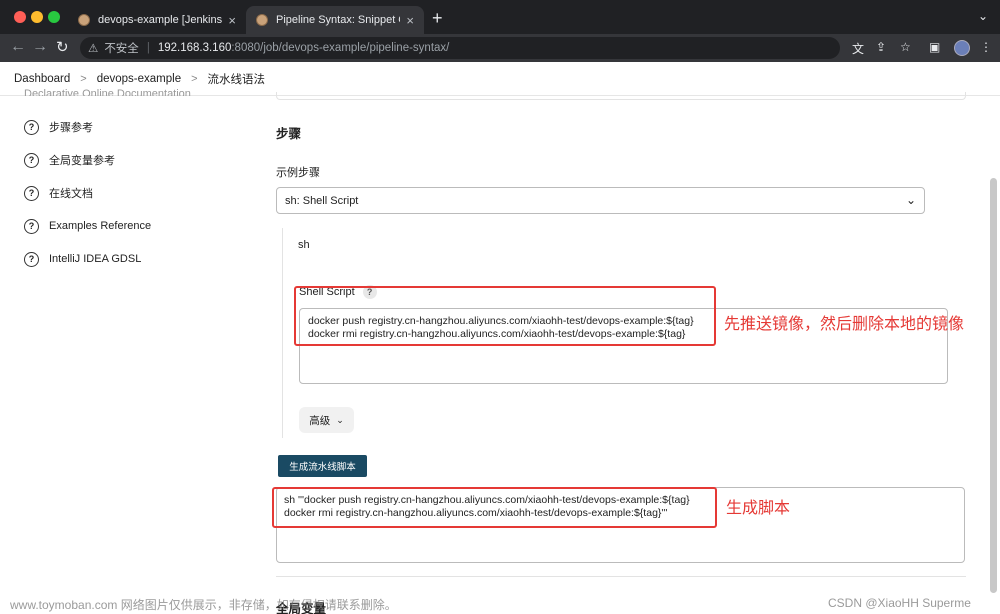 The width and height of the screenshot is (1000, 614). Describe the element at coordinates (100, 226) in the screenshot. I see `sidebar-item-label: Examples Reference` at that location.